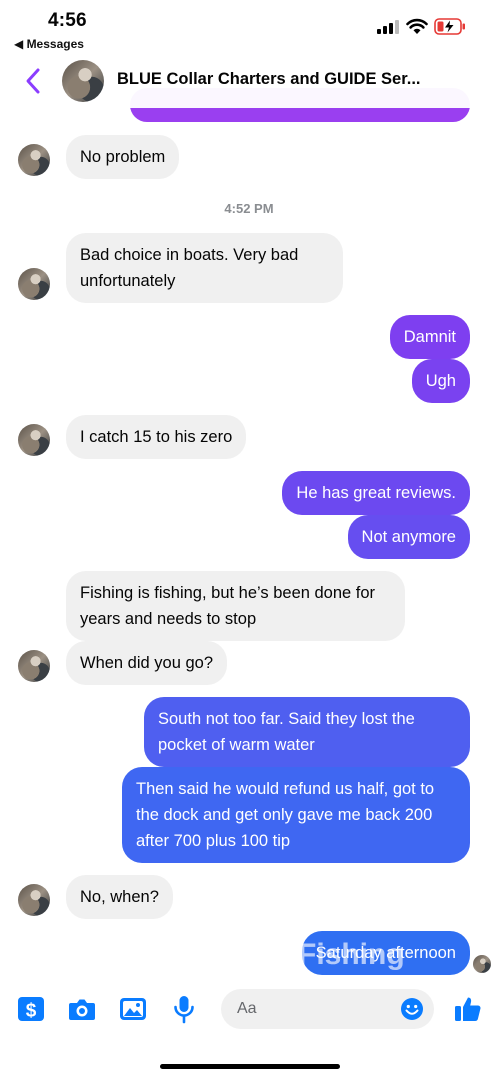 Image resolution: width=498 pixels, height=1080 pixels. Describe the element at coordinates (83, 81) in the screenshot. I see `header-avatar` at that location.